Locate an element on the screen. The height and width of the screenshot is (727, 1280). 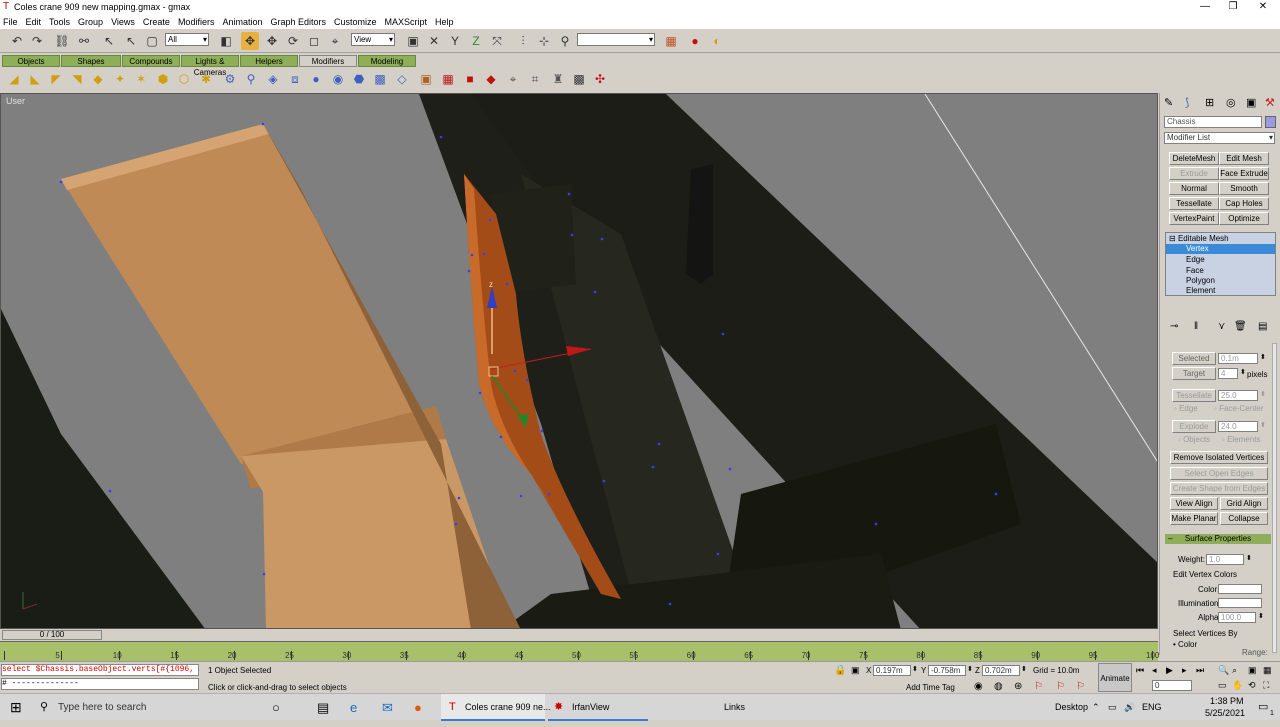
language-indicator: ENG is located at coordinates (1152, 707).